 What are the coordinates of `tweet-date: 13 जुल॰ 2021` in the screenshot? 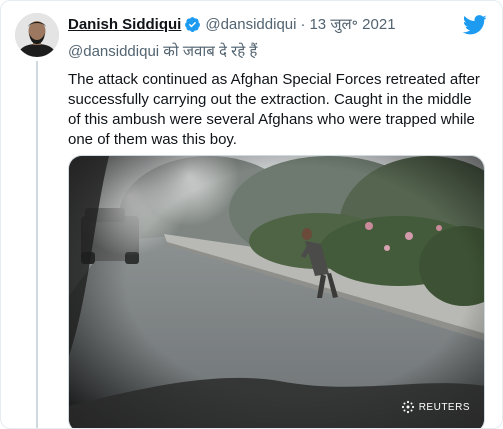 It's located at (352, 24).